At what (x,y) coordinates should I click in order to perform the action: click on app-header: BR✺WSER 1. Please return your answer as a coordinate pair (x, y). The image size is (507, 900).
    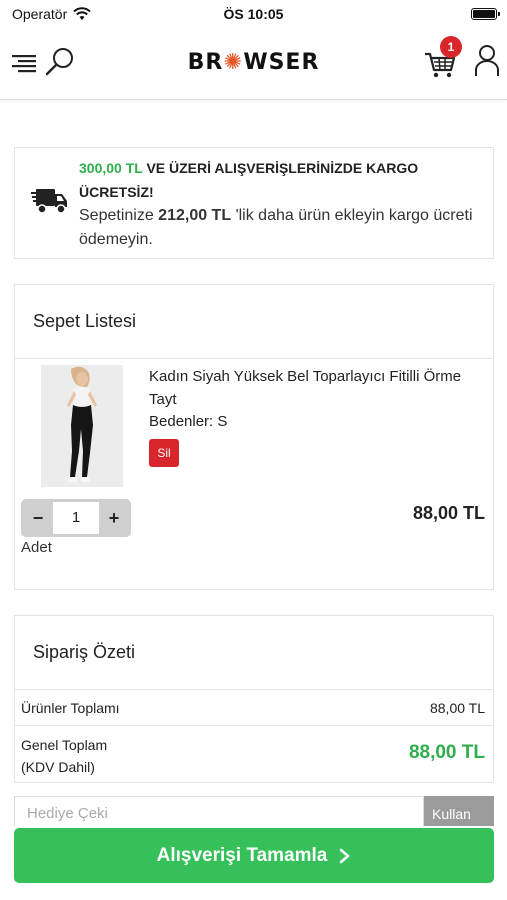
    Looking at the image, I should click on (253, 65).